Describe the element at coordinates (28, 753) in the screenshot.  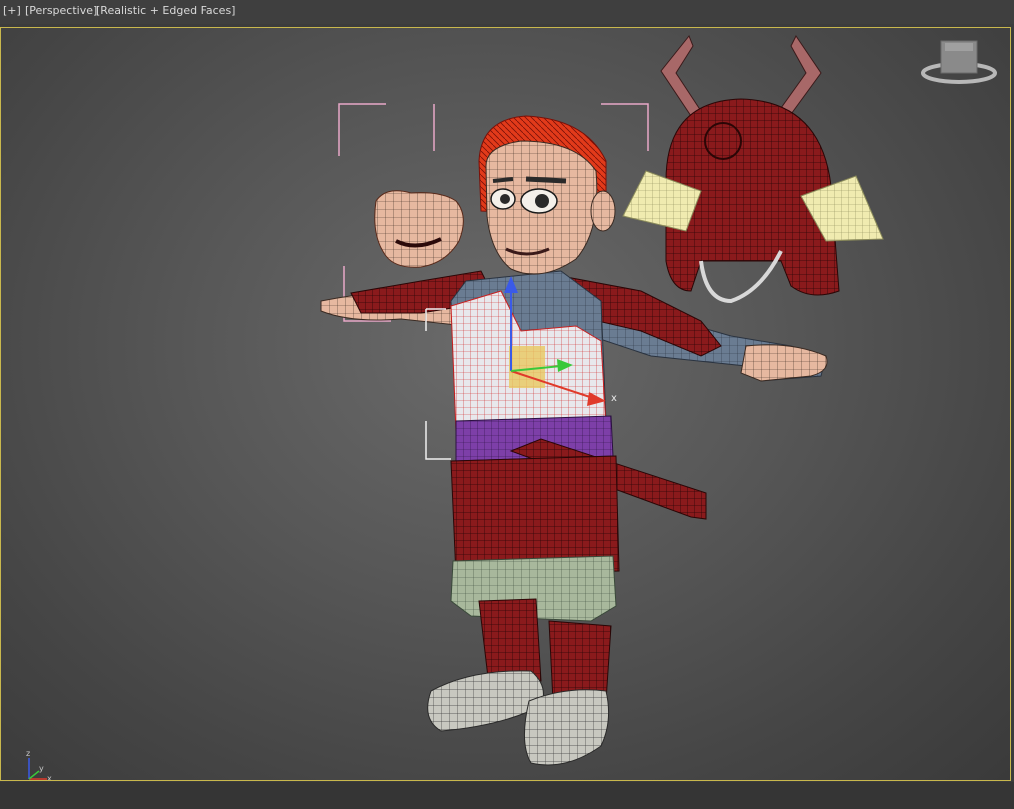
I see `svg-text: z` at that location.